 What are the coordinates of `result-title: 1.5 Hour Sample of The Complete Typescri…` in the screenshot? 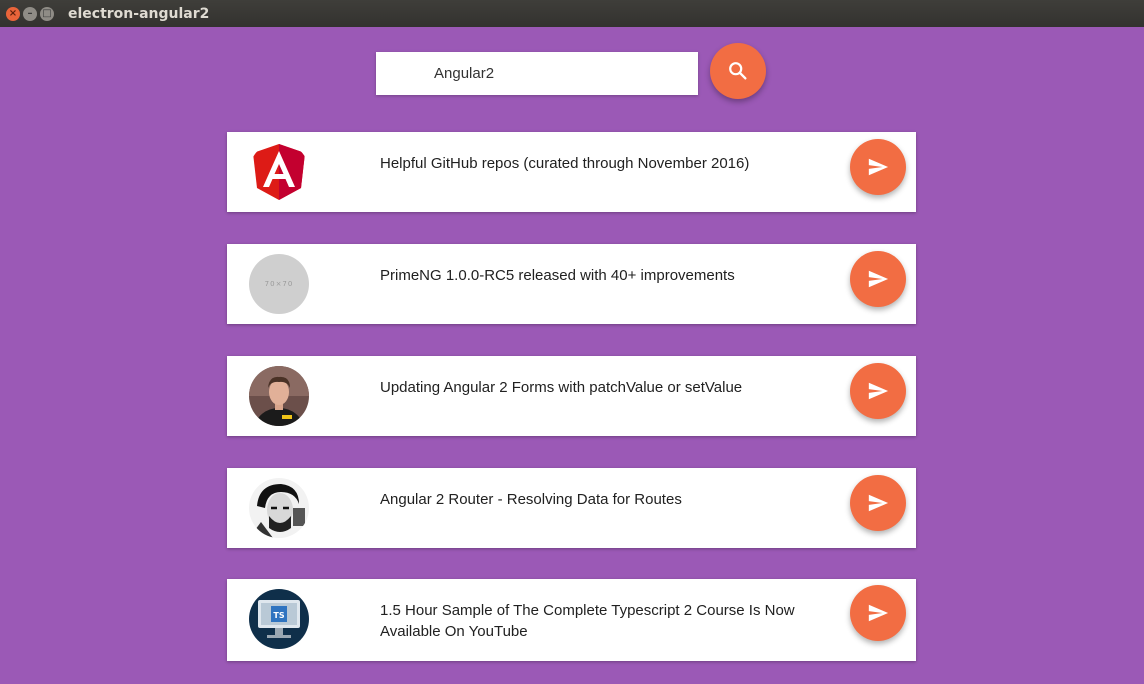 It's located at (587, 621).